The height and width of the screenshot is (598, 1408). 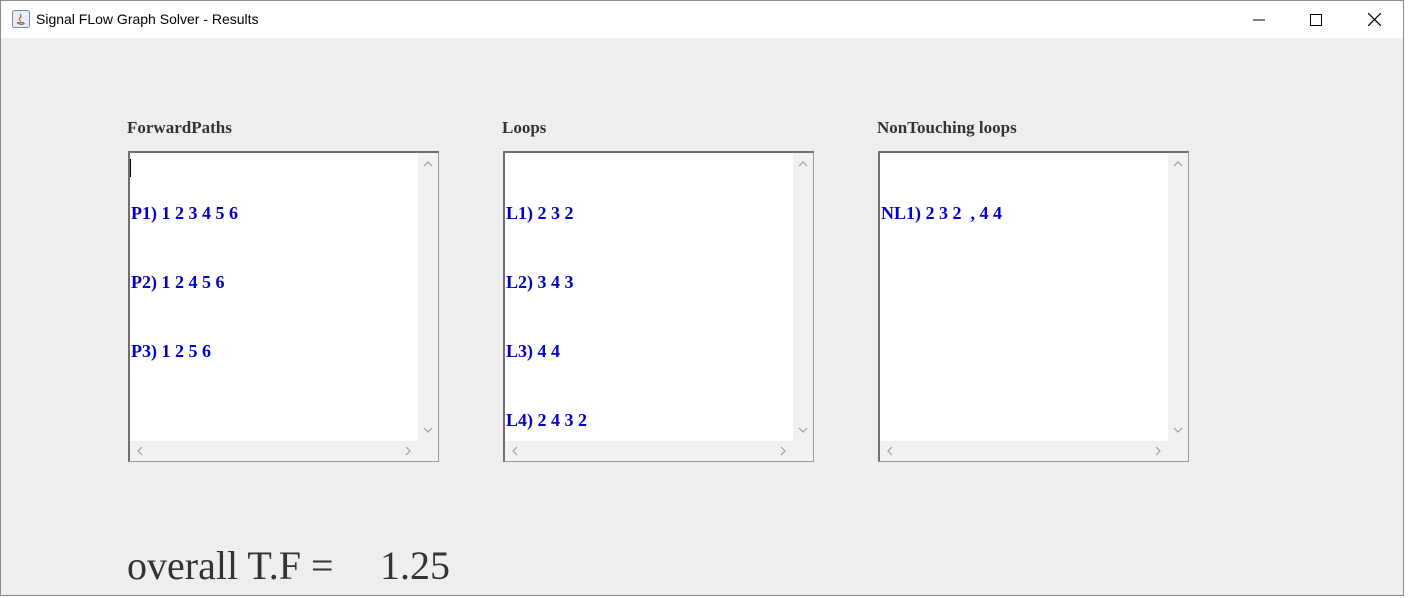 I want to click on title-bar: Signal FLow Graph Solver - Results, so click(x=702, y=19).